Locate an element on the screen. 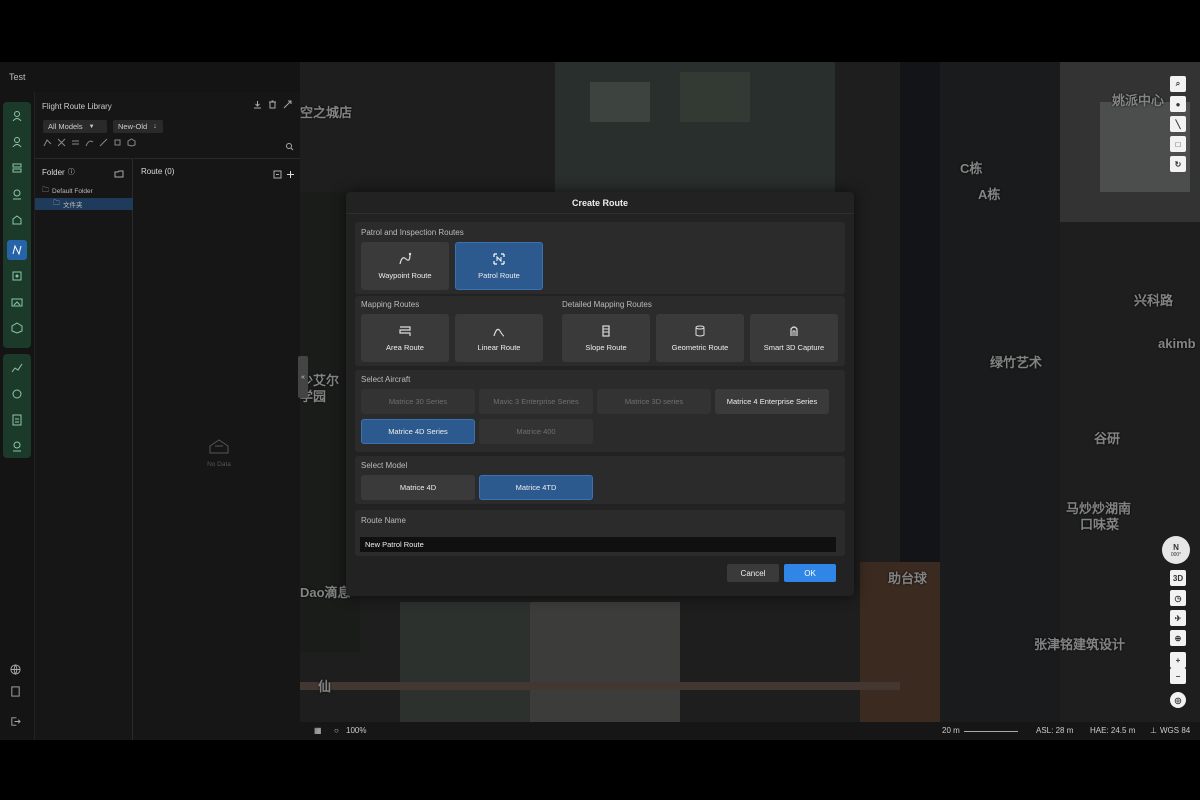  scale-label: 20 m is located at coordinates (951, 730).